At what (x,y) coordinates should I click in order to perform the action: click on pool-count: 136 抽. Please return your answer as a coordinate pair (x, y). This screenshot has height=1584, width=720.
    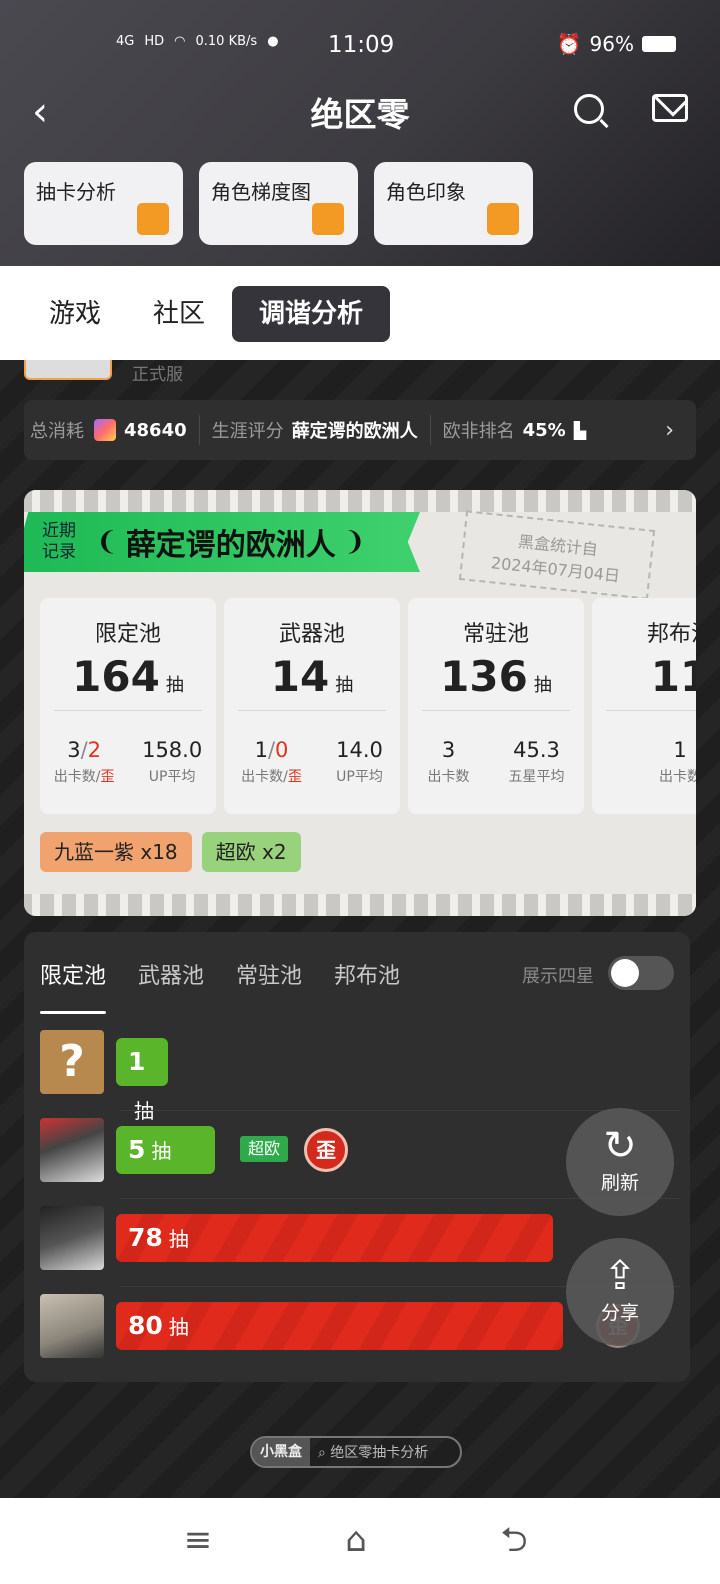
    Looking at the image, I should click on (496, 676).